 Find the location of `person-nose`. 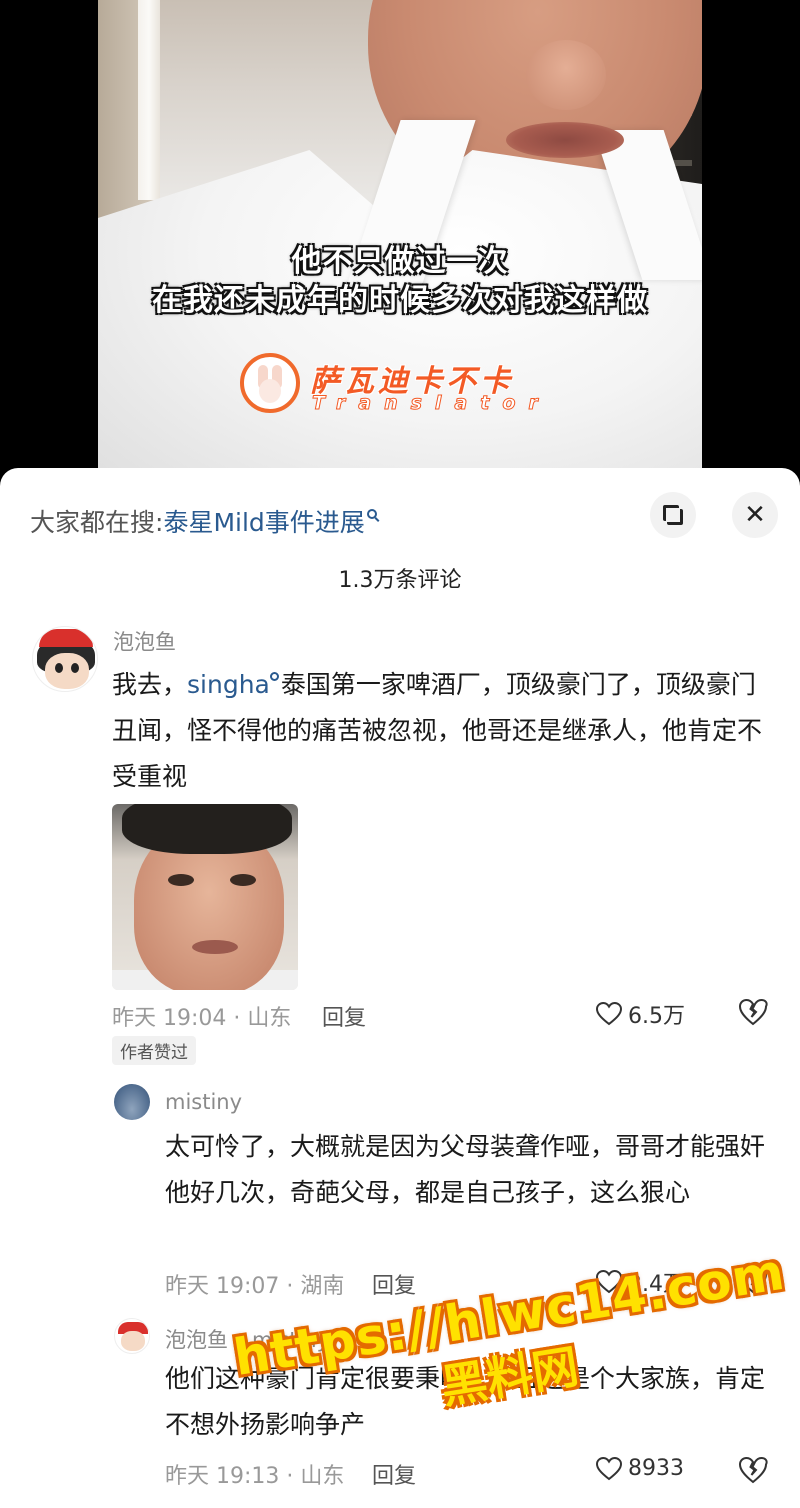

person-nose is located at coordinates (566, 75).